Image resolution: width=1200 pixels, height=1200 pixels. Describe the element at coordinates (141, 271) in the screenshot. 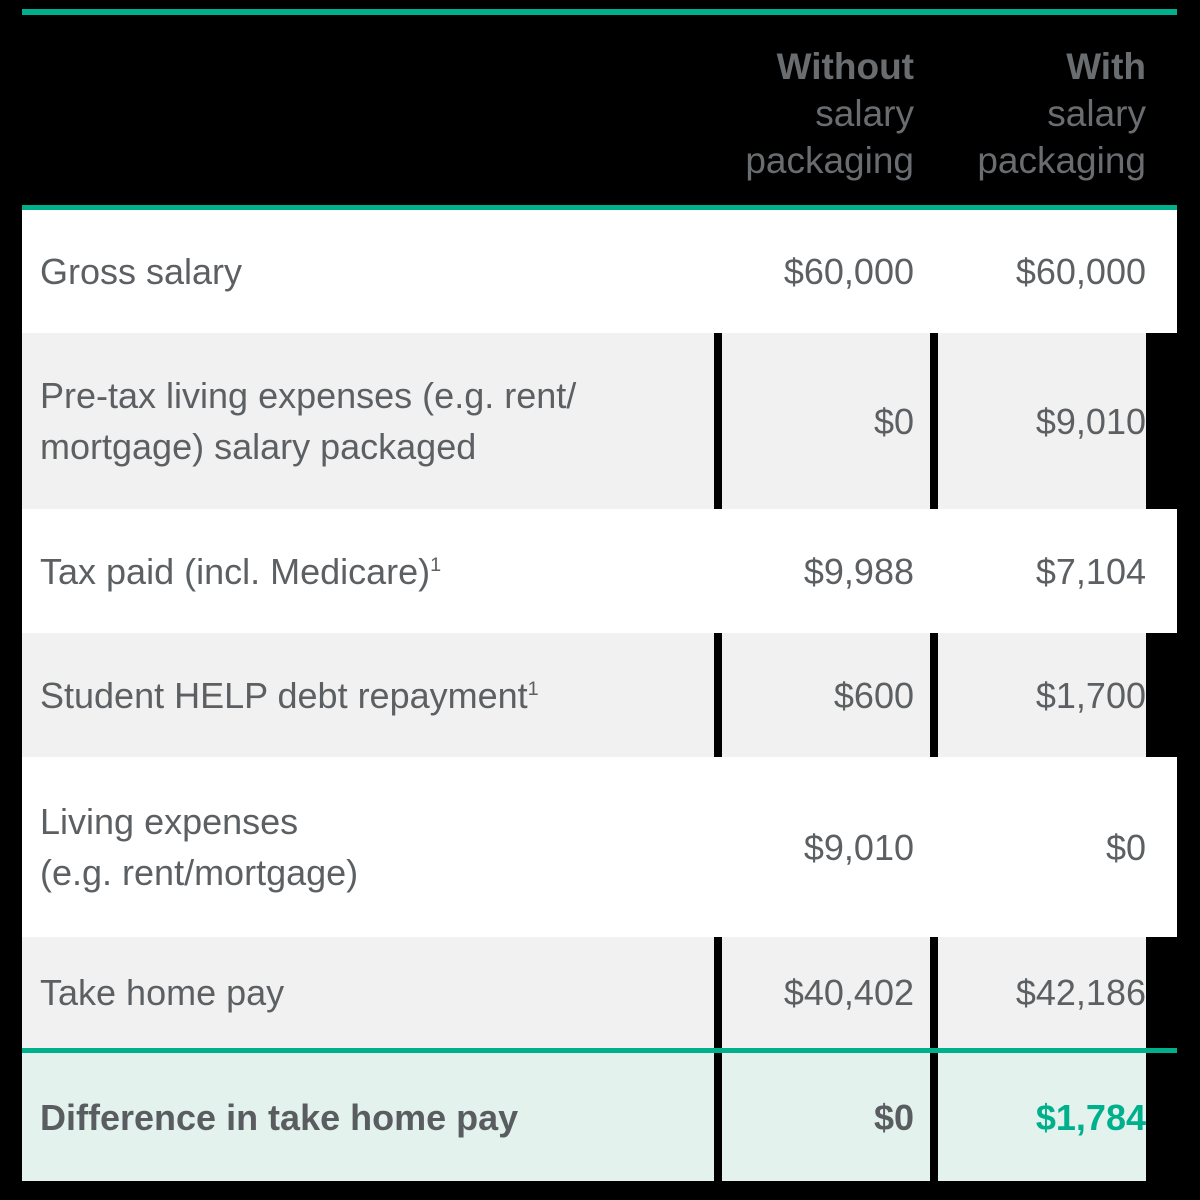

I see `row-label-text: Gross salary` at that location.